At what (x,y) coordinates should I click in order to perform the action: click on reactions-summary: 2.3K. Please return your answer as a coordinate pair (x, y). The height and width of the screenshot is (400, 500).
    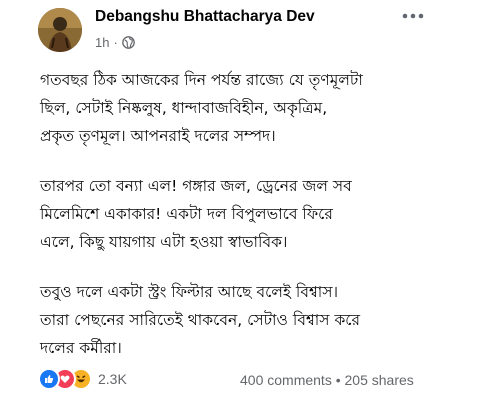
    Looking at the image, I should click on (82, 379).